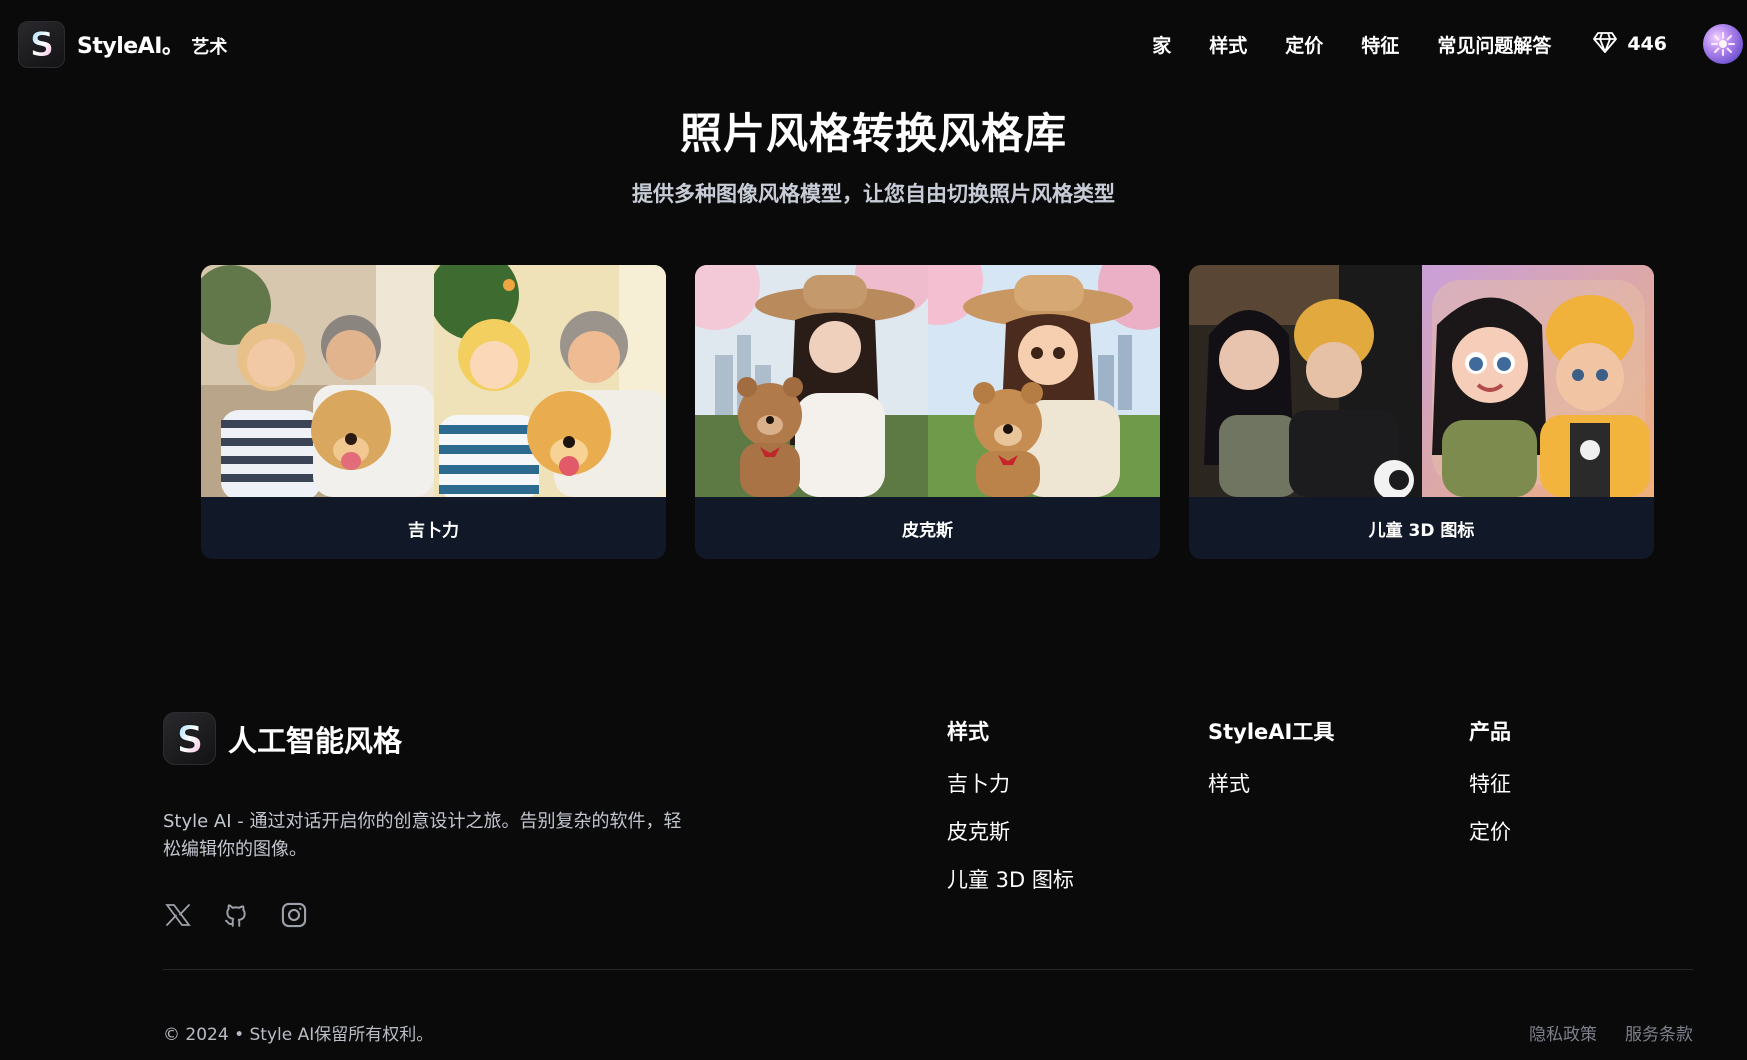 The height and width of the screenshot is (1060, 1747). What do you see at coordinates (1605, 44) in the screenshot?
I see `diamond-icon` at bounding box center [1605, 44].